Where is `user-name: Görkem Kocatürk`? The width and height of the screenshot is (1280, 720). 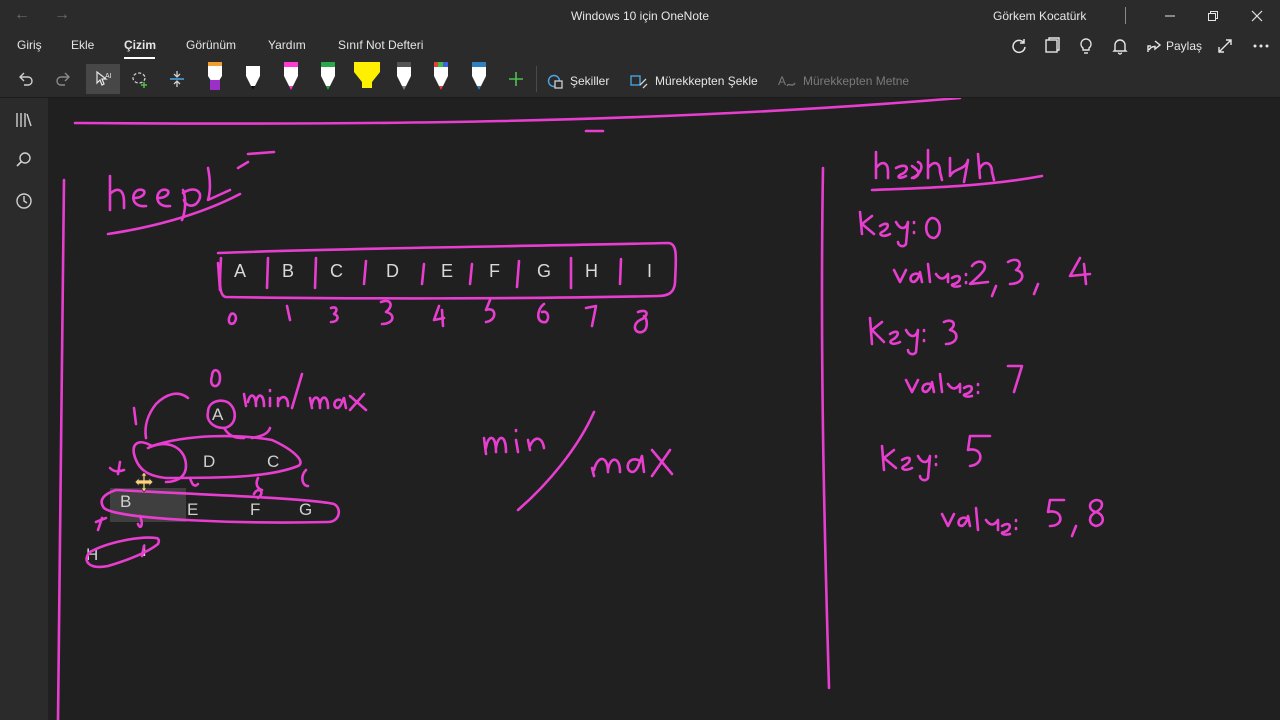
user-name: Görkem Kocatürk is located at coordinates (1039, 16).